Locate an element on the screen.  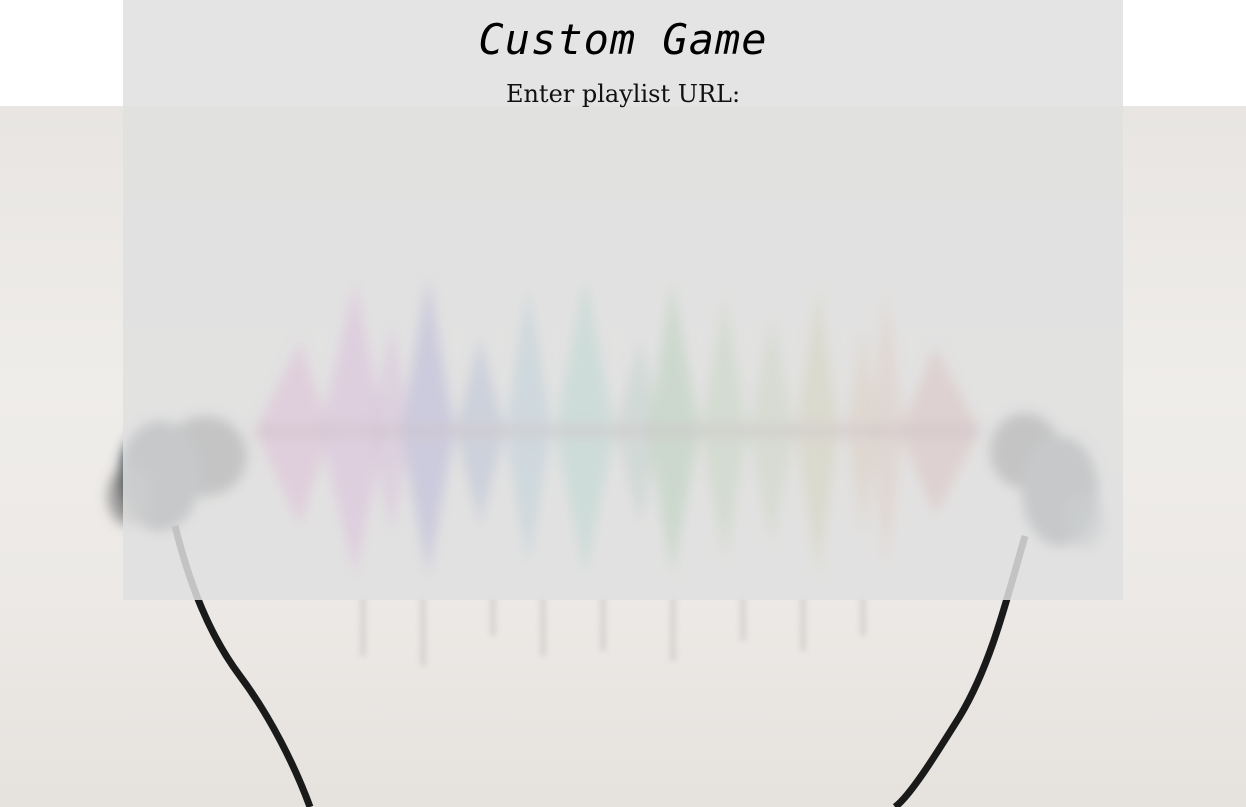
playlist-url-label: Enter playlist URL: is located at coordinates (623, 94).